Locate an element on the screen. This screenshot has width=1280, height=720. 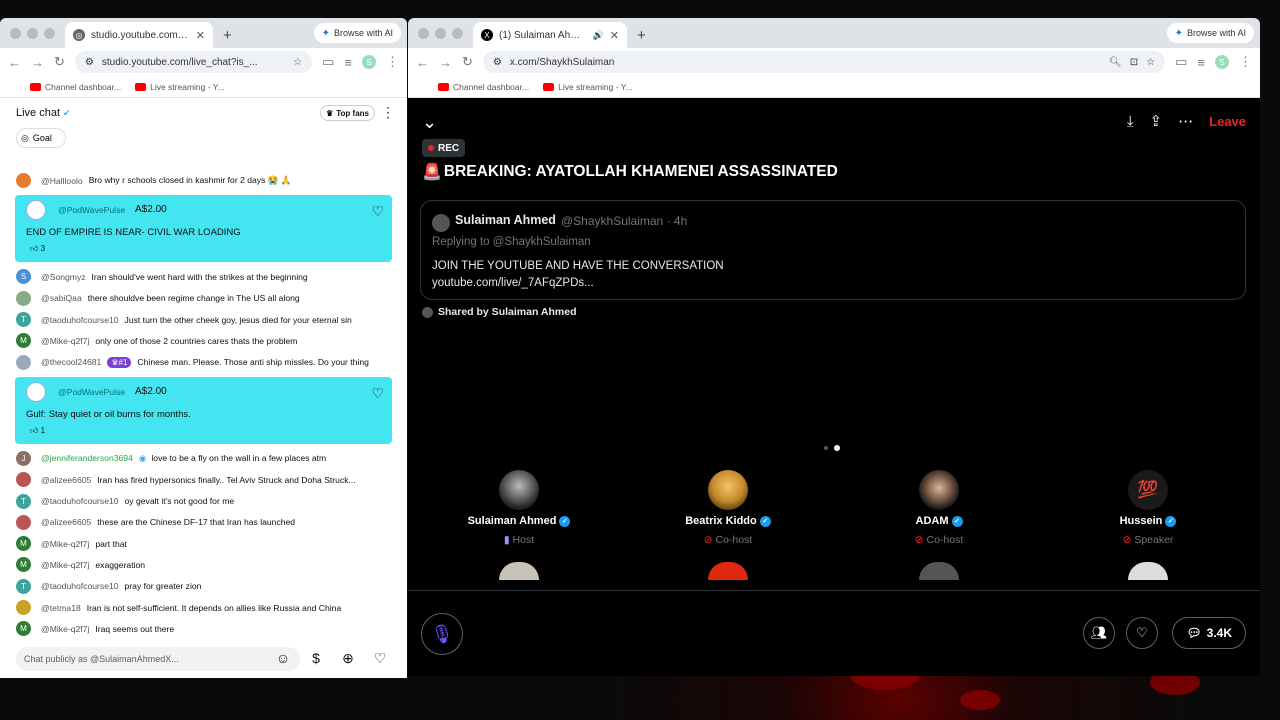
goal-button: ◎ Goal is located at coordinates (41, 138).